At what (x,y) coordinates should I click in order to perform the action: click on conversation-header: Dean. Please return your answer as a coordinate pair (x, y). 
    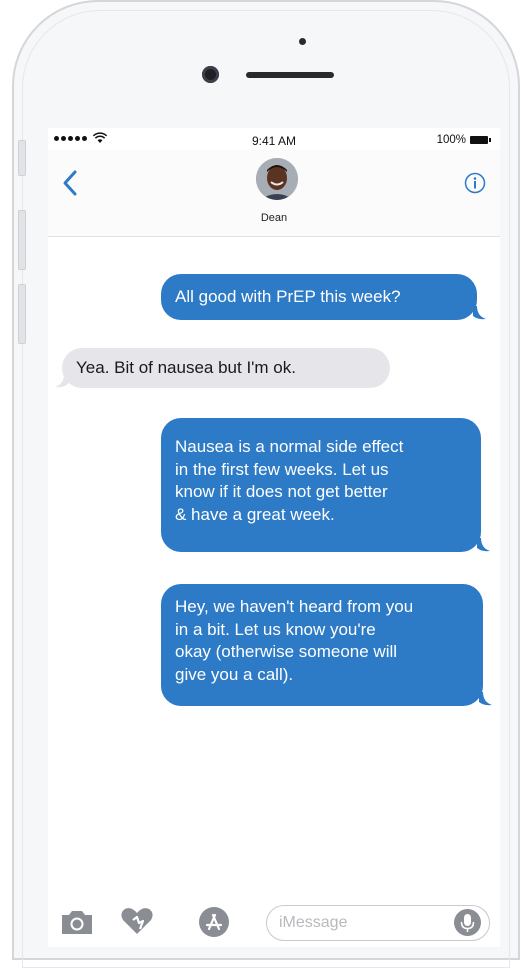
    Looking at the image, I should click on (274, 193).